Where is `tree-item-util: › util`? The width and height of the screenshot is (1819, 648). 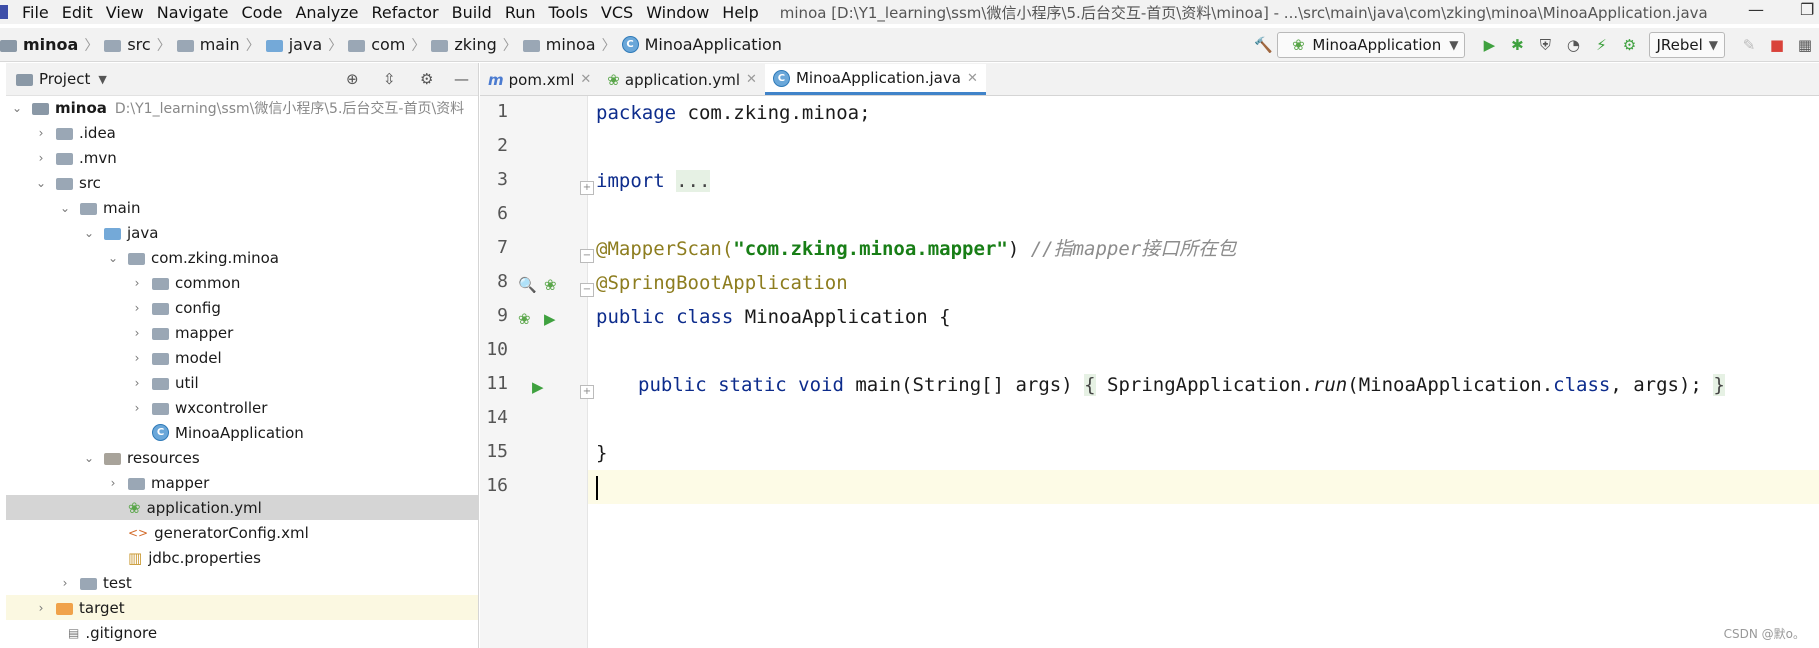 tree-item-util: › util is located at coordinates (242, 382).